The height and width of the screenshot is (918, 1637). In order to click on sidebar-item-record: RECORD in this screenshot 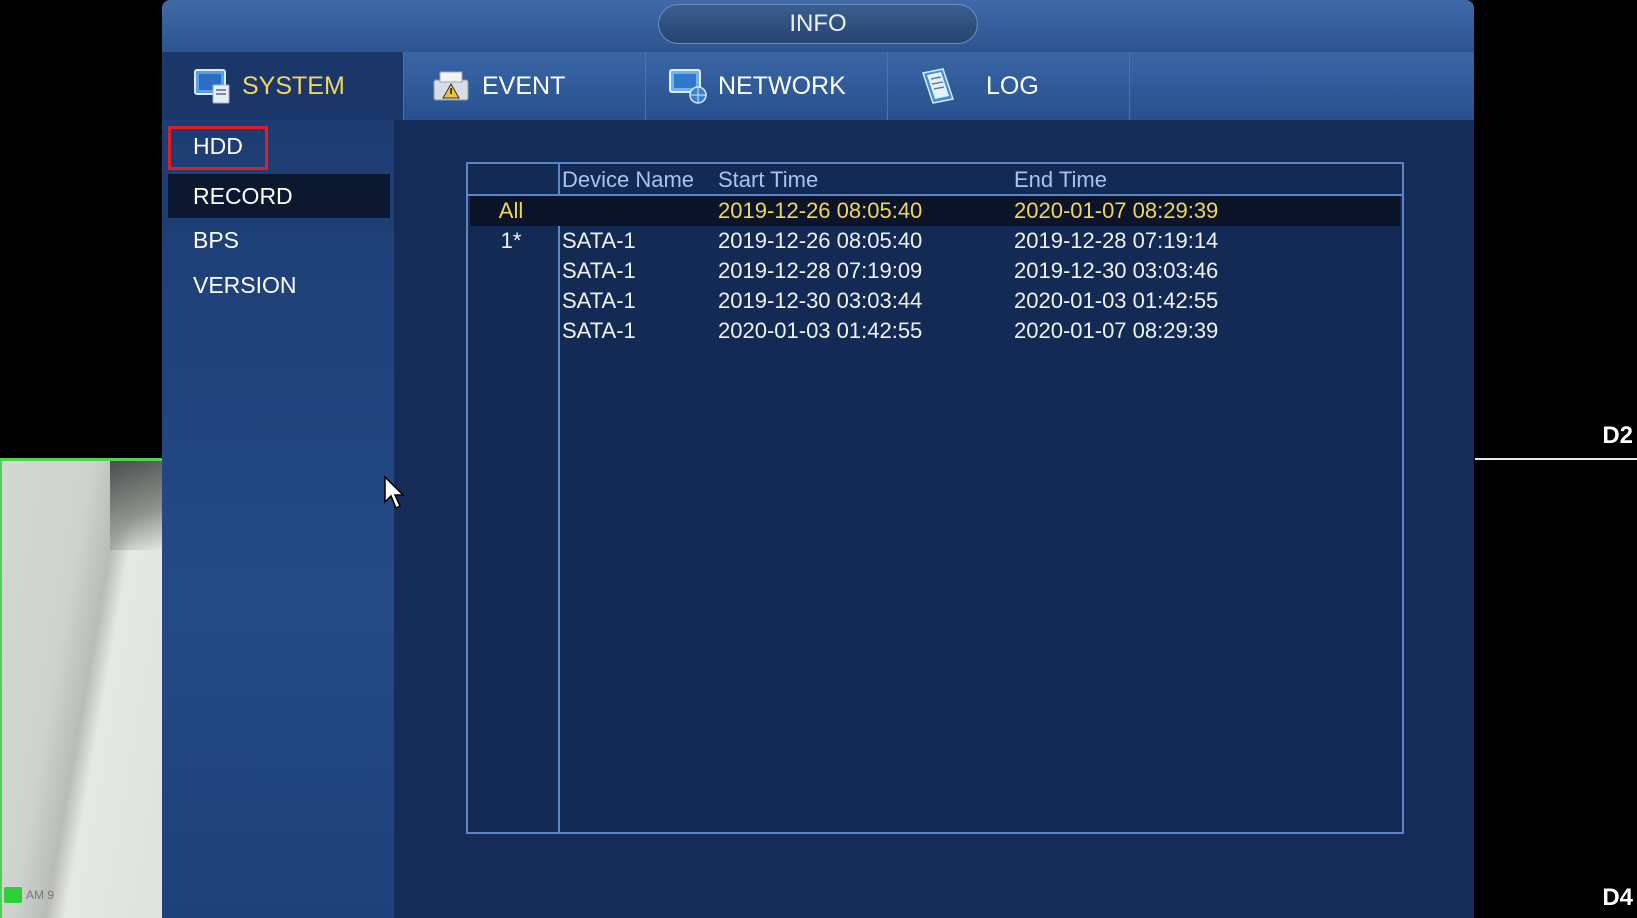, I will do `click(279, 196)`.